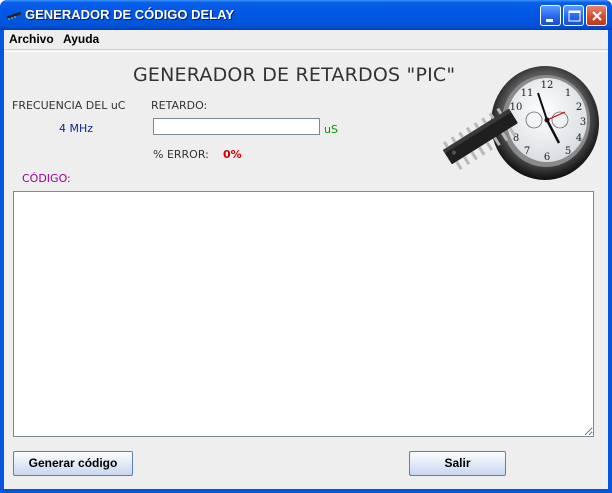 Image resolution: width=612 pixels, height=493 pixels. What do you see at coordinates (232, 154) in the screenshot?
I see `error-value: 0%` at bounding box center [232, 154].